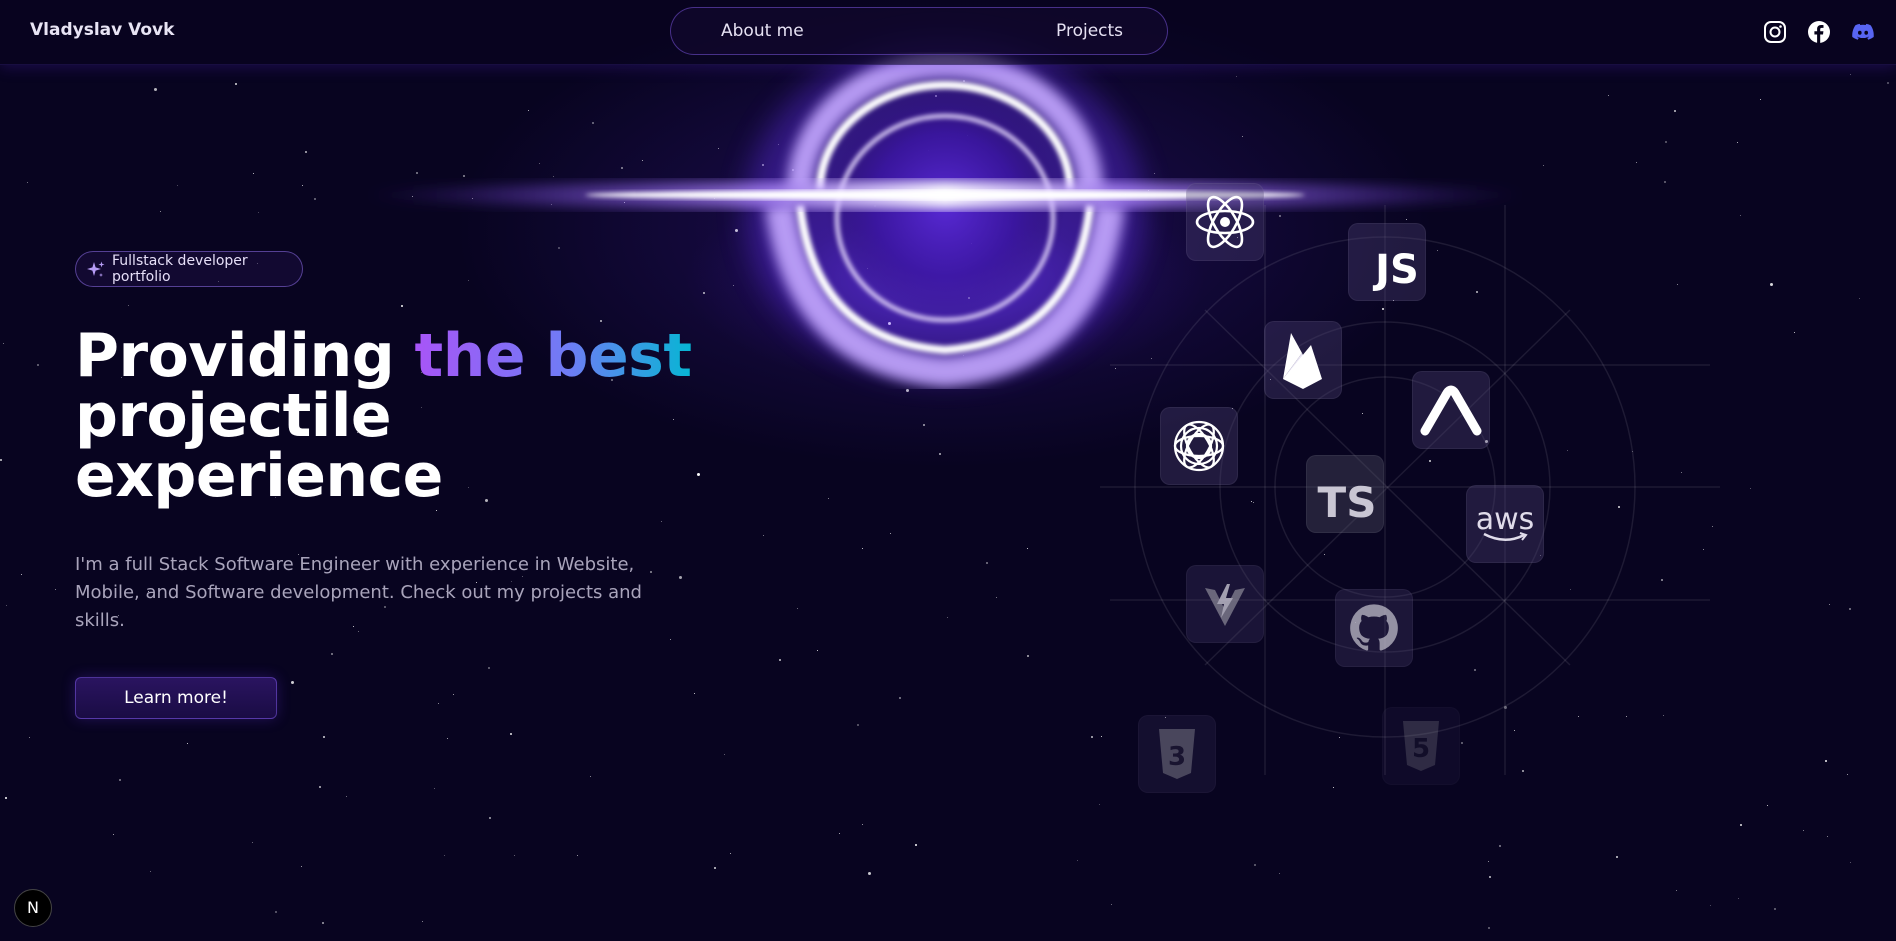  I want to click on headline-line3: experience, so click(259, 476).